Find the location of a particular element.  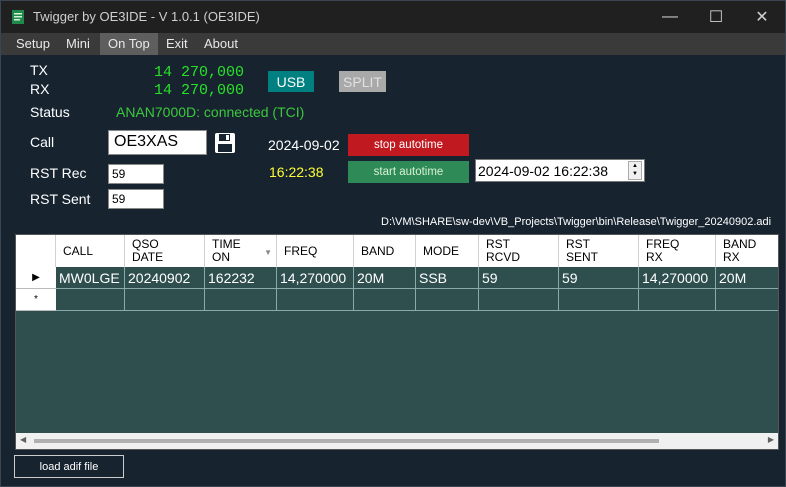

maximize-icon: ☐ is located at coordinates (716, 17).